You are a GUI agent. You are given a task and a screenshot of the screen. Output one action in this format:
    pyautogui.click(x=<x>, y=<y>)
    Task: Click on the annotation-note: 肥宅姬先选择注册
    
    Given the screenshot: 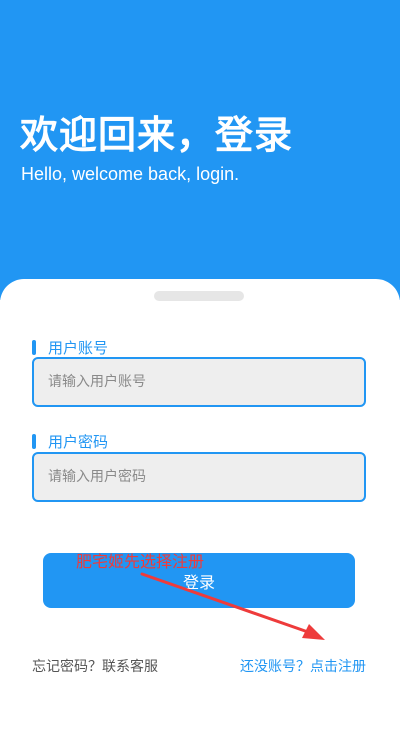 What is the action you would take?
    pyautogui.click(x=140, y=561)
    